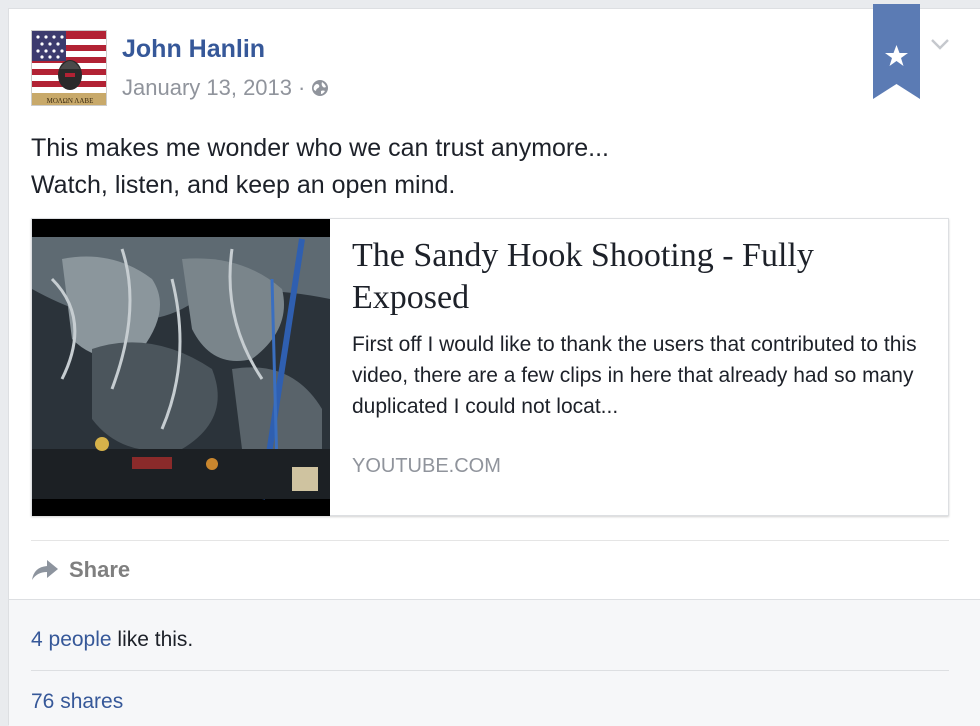 Image resolution: width=980 pixels, height=726 pixels. I want to click on avatar: ΜΟΛΩΝ ΛΑΒΕ, so click(69, 68).